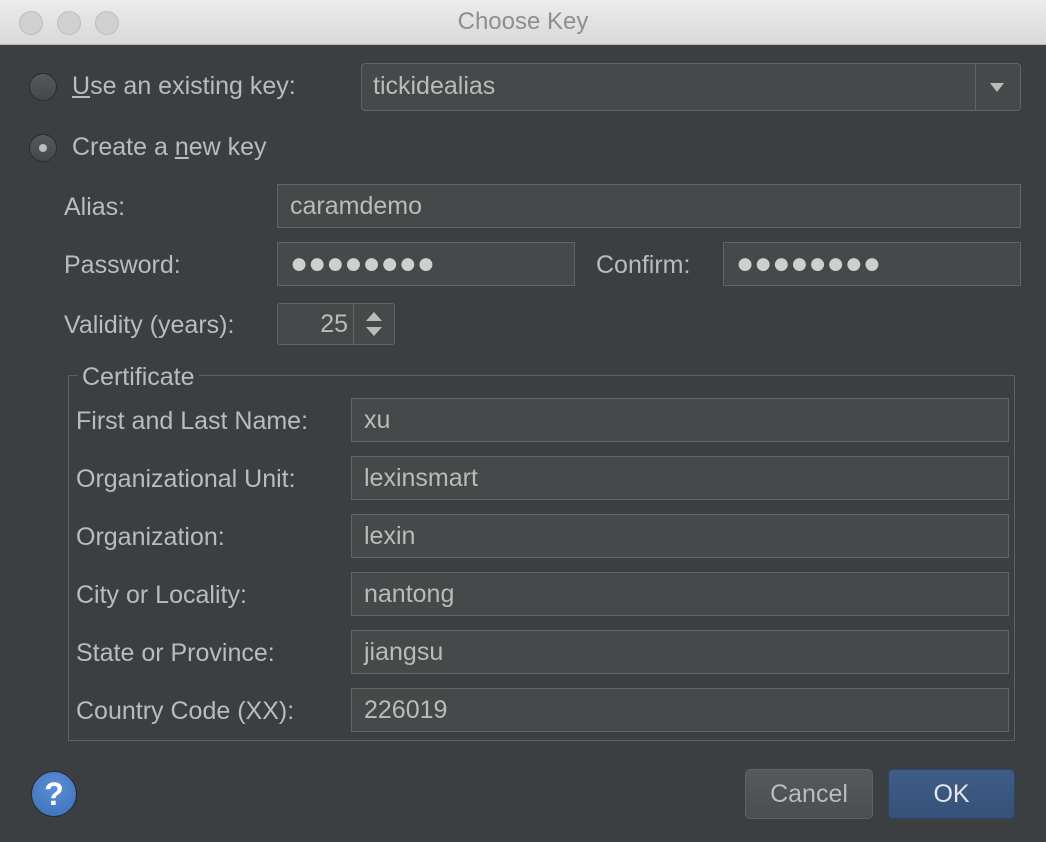  What do you see at coordinates (951, 794) in the screenshot?
I see `ok-button: OK` at bounding box center [951, 794].